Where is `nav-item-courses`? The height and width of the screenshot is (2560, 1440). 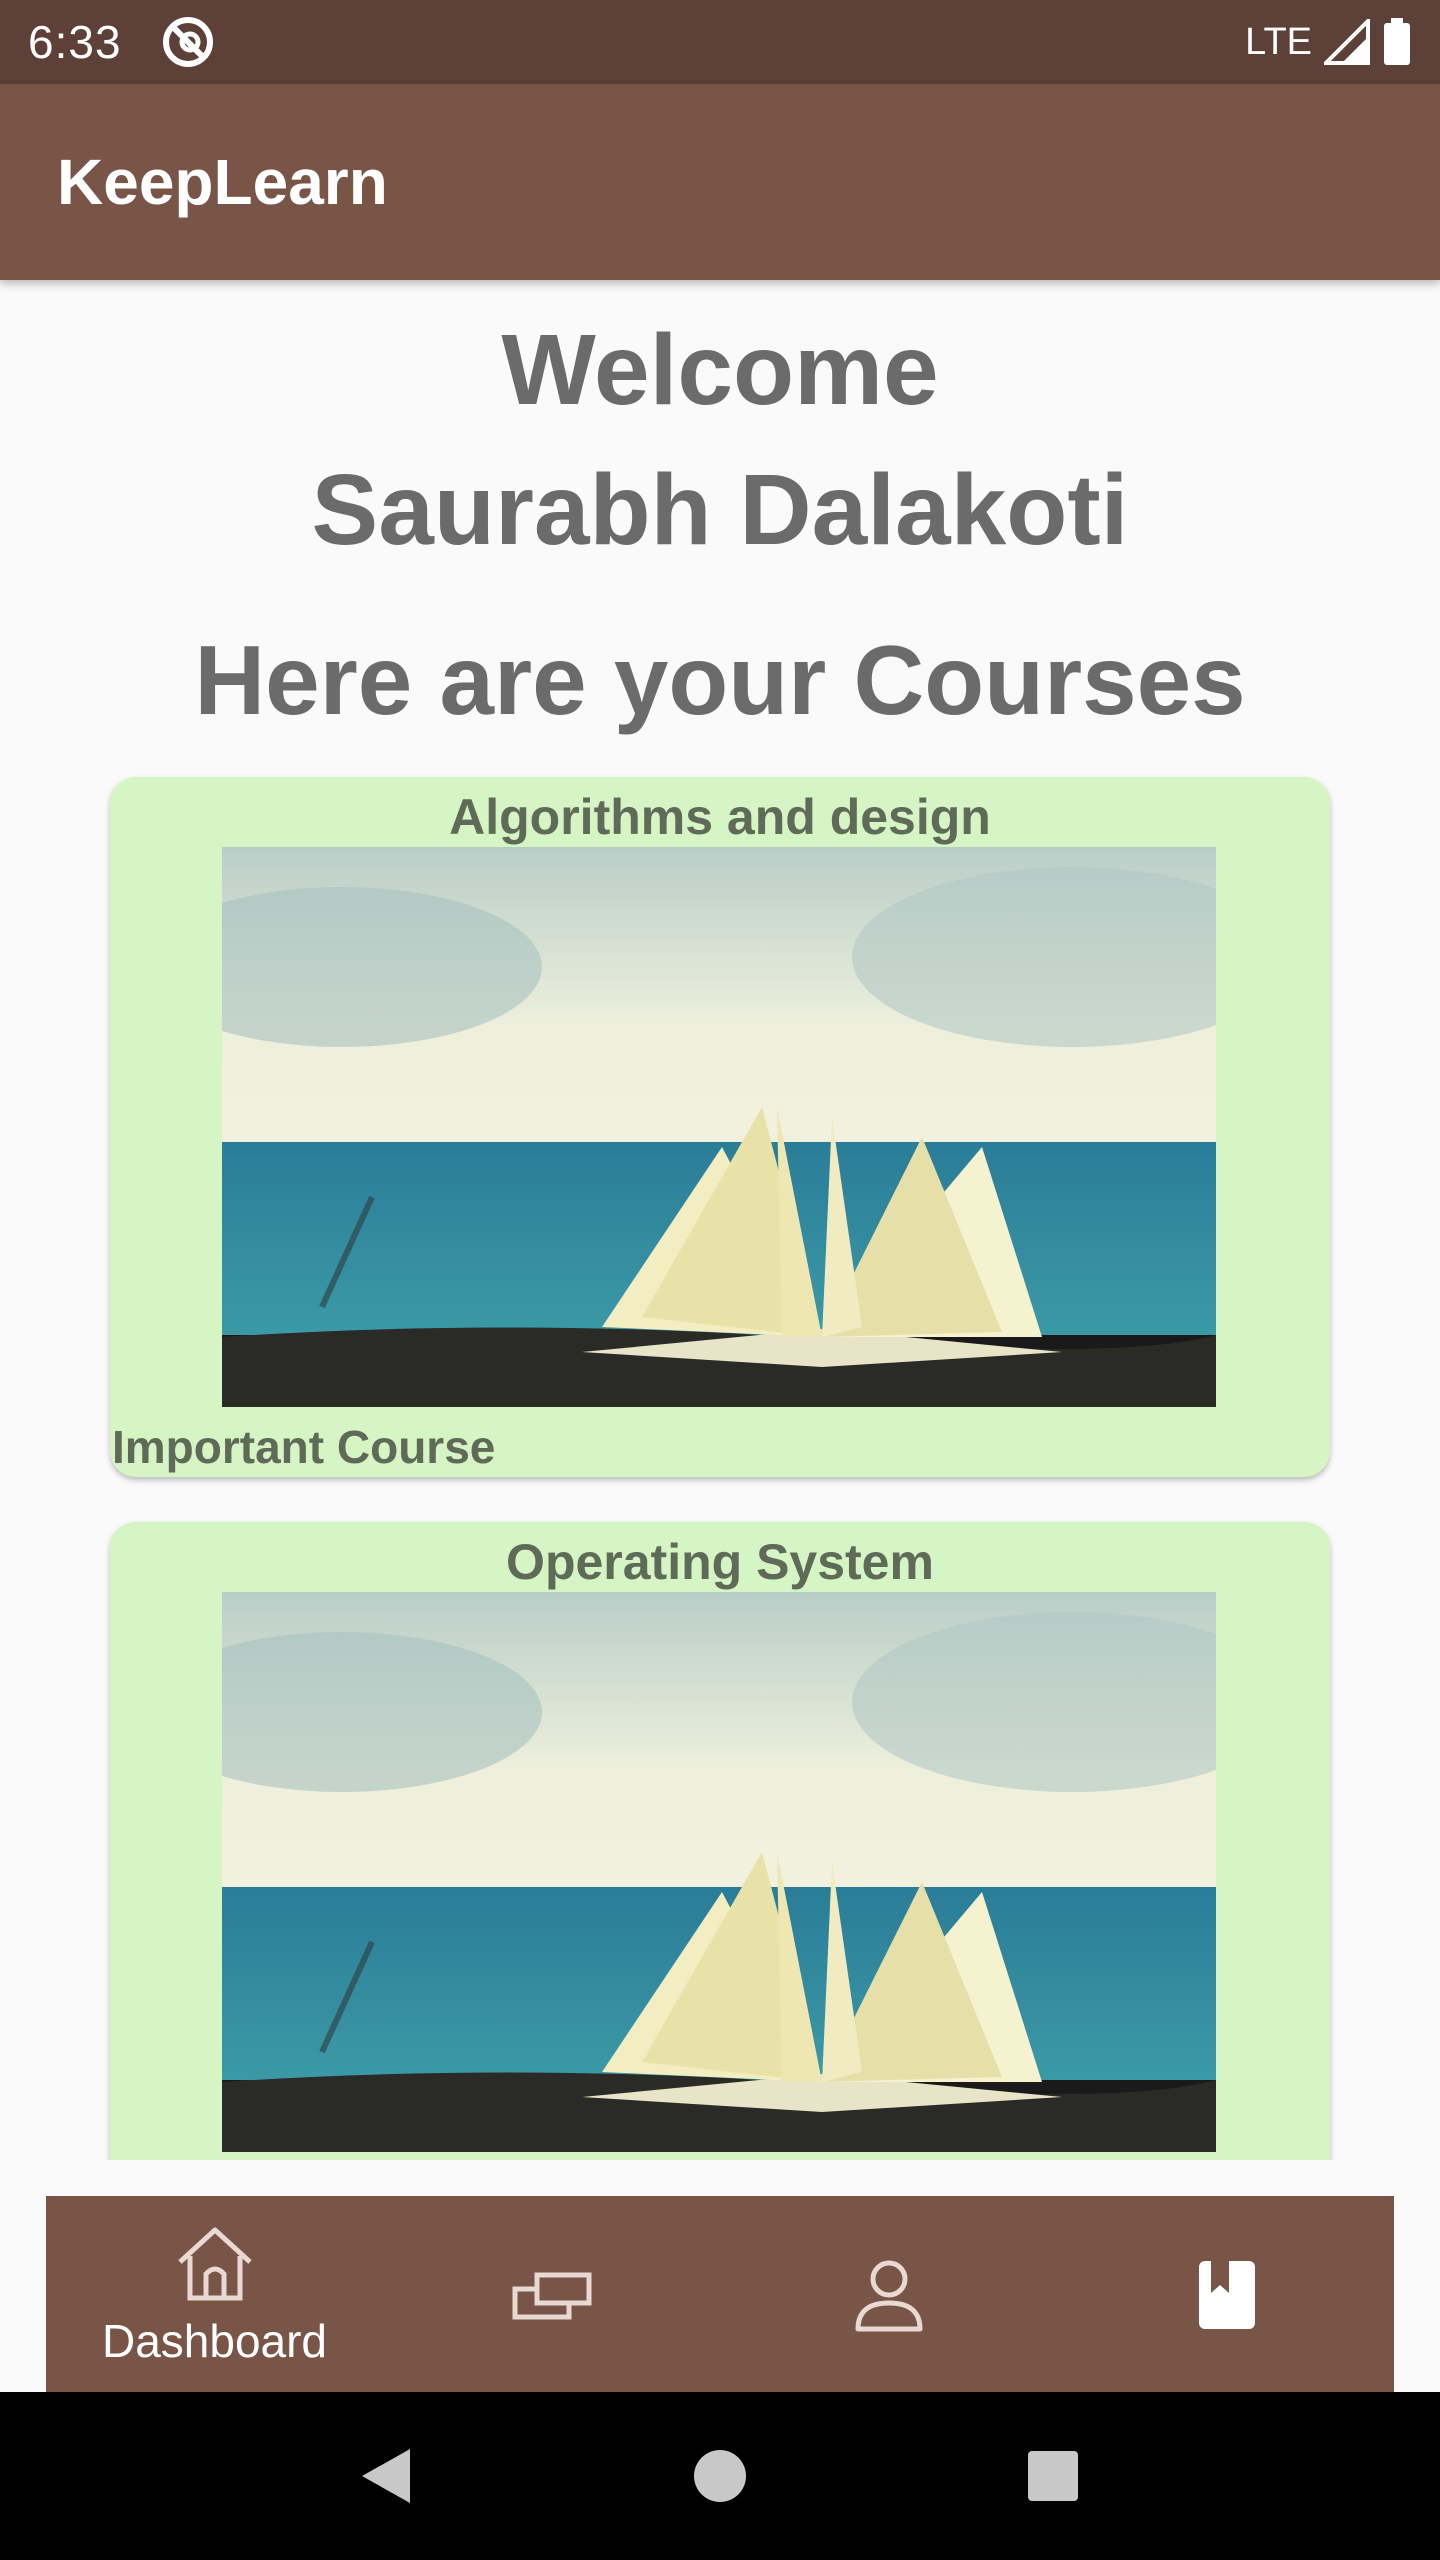 nav-item-courses is located at coordinates (1225, 2294).